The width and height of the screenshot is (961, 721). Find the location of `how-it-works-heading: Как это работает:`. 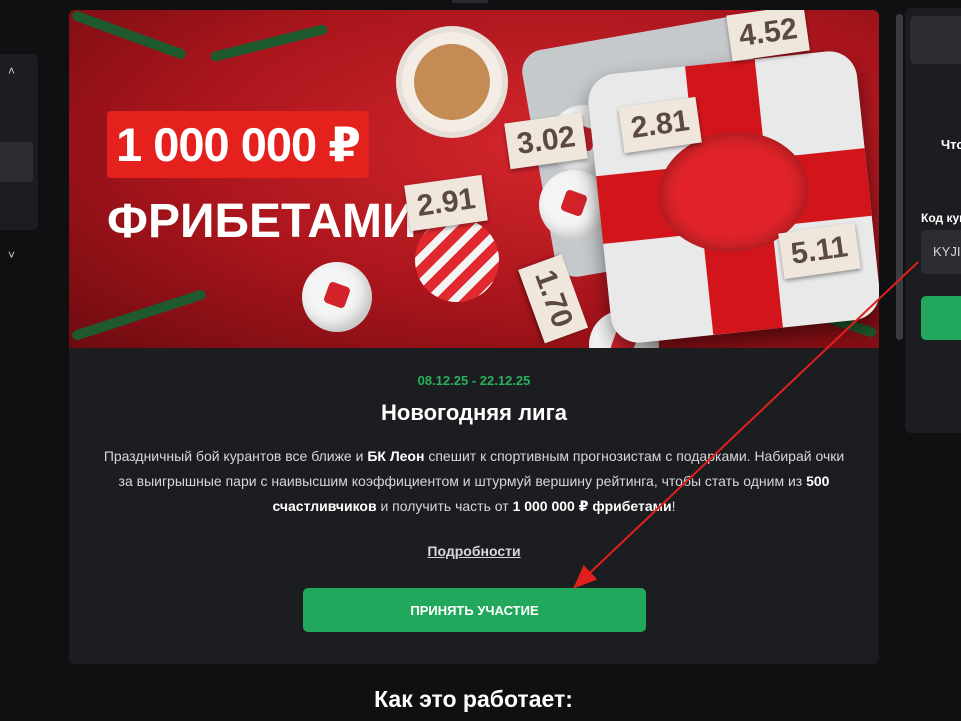

how-it-works-heading: Как это работает: is located at coordinates (473, 699).